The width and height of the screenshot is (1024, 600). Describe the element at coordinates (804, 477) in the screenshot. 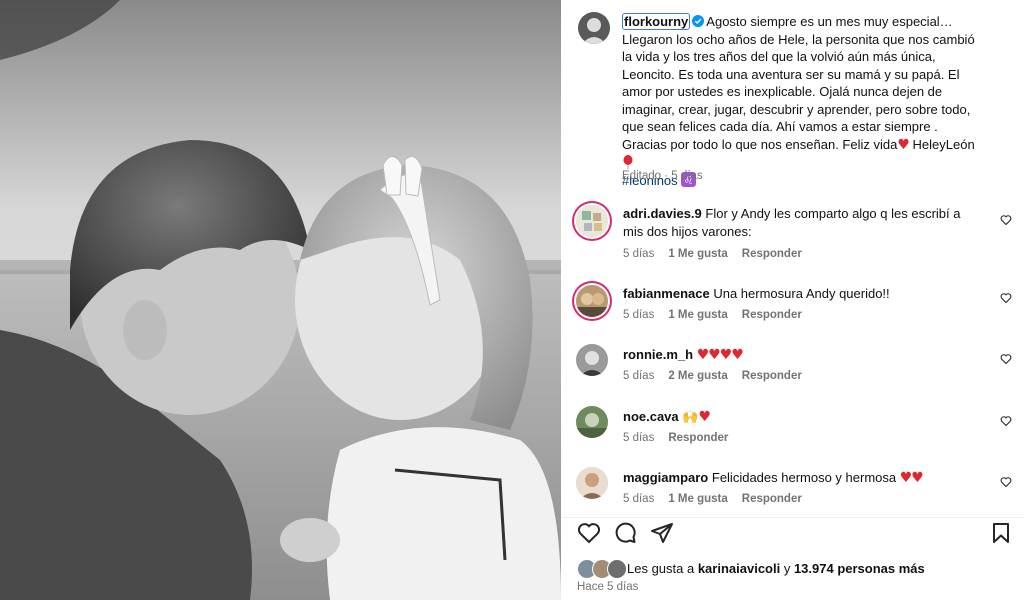

I see `comment-body: Felicidades hermoso y hermosa` at that location.